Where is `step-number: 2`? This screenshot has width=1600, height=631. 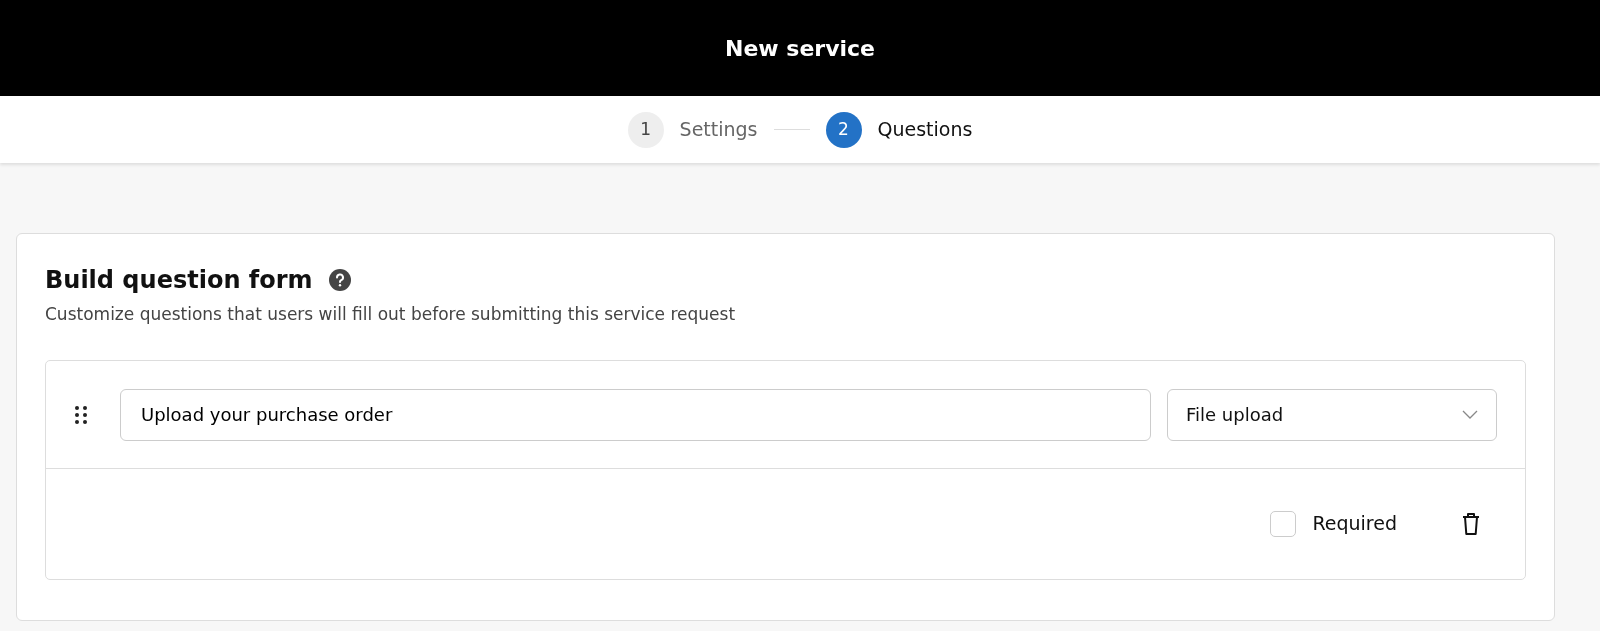
step-number: 2 is located at coordinates (843, 129).